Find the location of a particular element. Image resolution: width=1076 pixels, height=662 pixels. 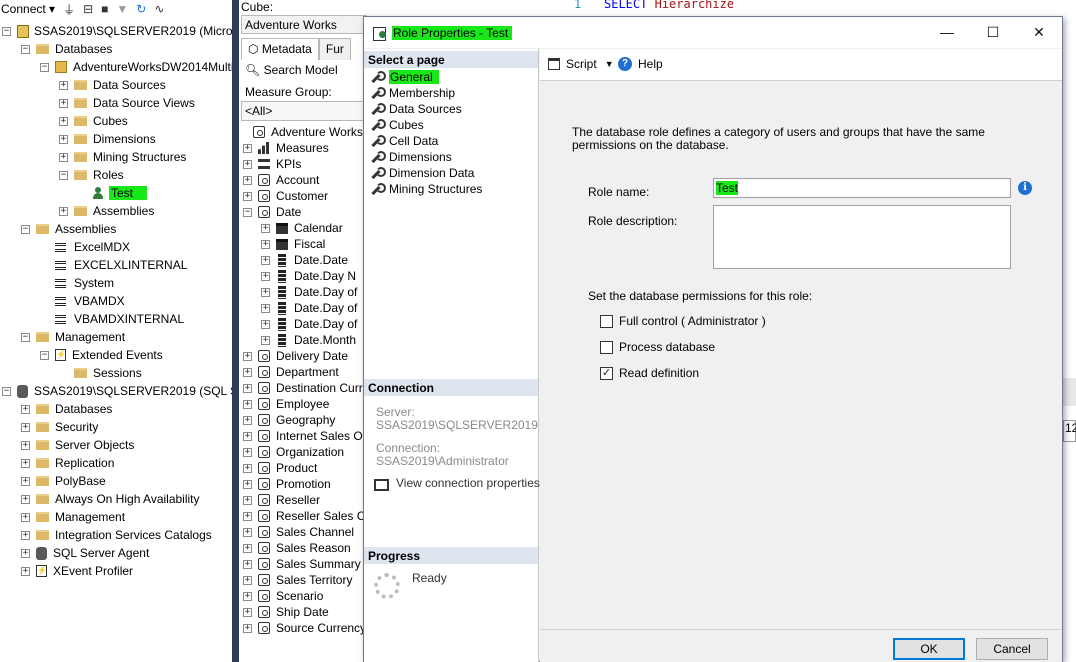

checkbox-checked: ✓ is located at coordinates (606, 373).